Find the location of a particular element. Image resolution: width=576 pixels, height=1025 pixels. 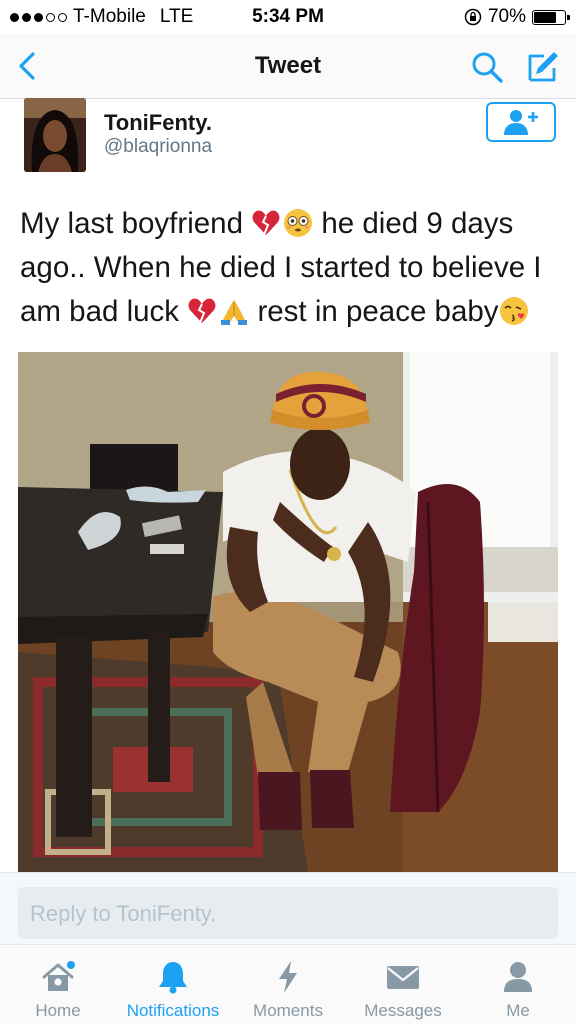

envelope-icon is located at coordinates (403, 977).